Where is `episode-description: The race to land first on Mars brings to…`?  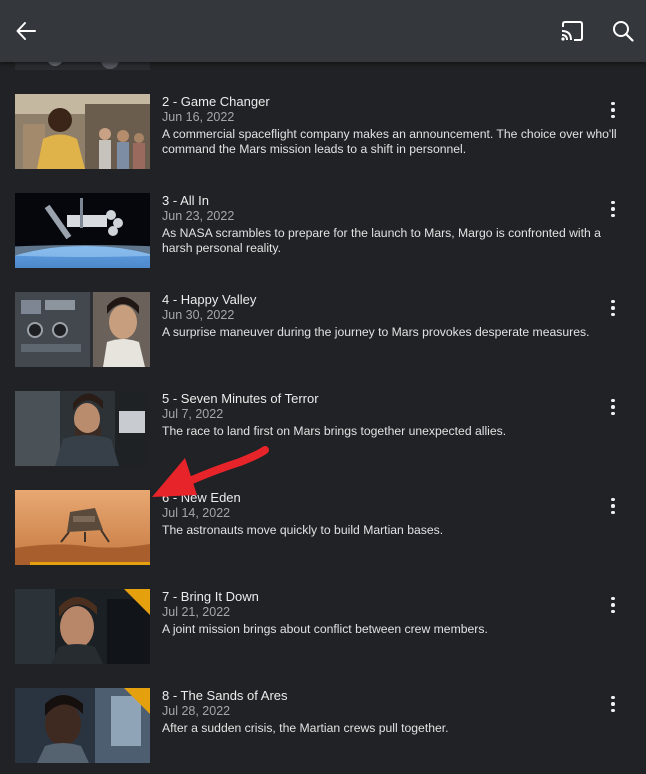 episode-description: The race to land first on Mars brings to… is located at coordinates (334, 431).